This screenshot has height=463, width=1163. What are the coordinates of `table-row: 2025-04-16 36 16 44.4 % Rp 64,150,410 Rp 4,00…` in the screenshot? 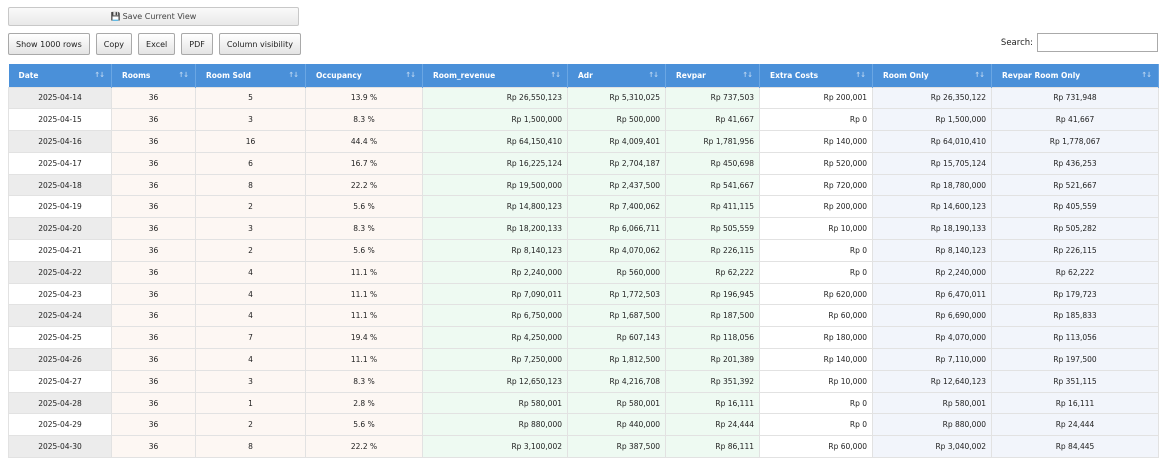 It's located at (583, 141).